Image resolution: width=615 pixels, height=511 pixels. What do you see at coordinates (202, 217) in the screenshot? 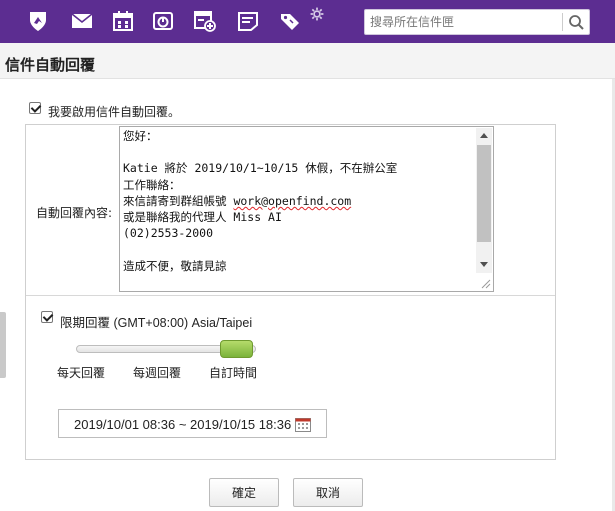
I see `reply-line: 或是聯絡我的代理人 Miss AI` at bounding box center [202, 217].